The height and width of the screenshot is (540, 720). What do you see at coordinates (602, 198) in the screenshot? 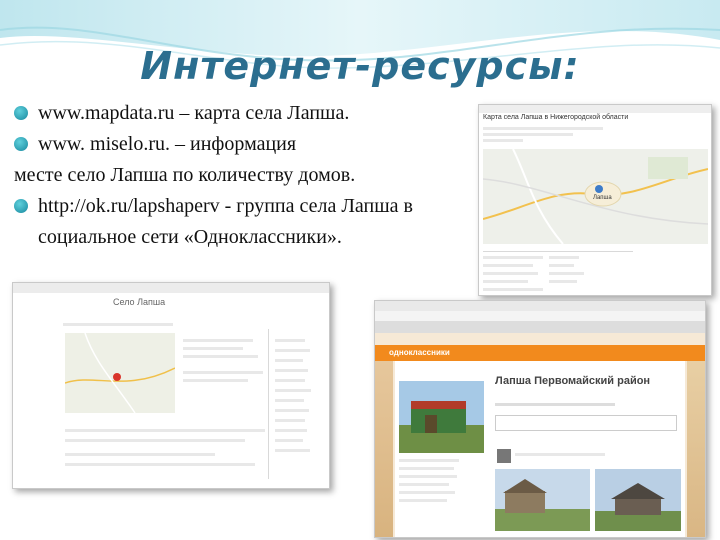
I see `map-marker-label: Лапша` at bounding box center [602, 198].